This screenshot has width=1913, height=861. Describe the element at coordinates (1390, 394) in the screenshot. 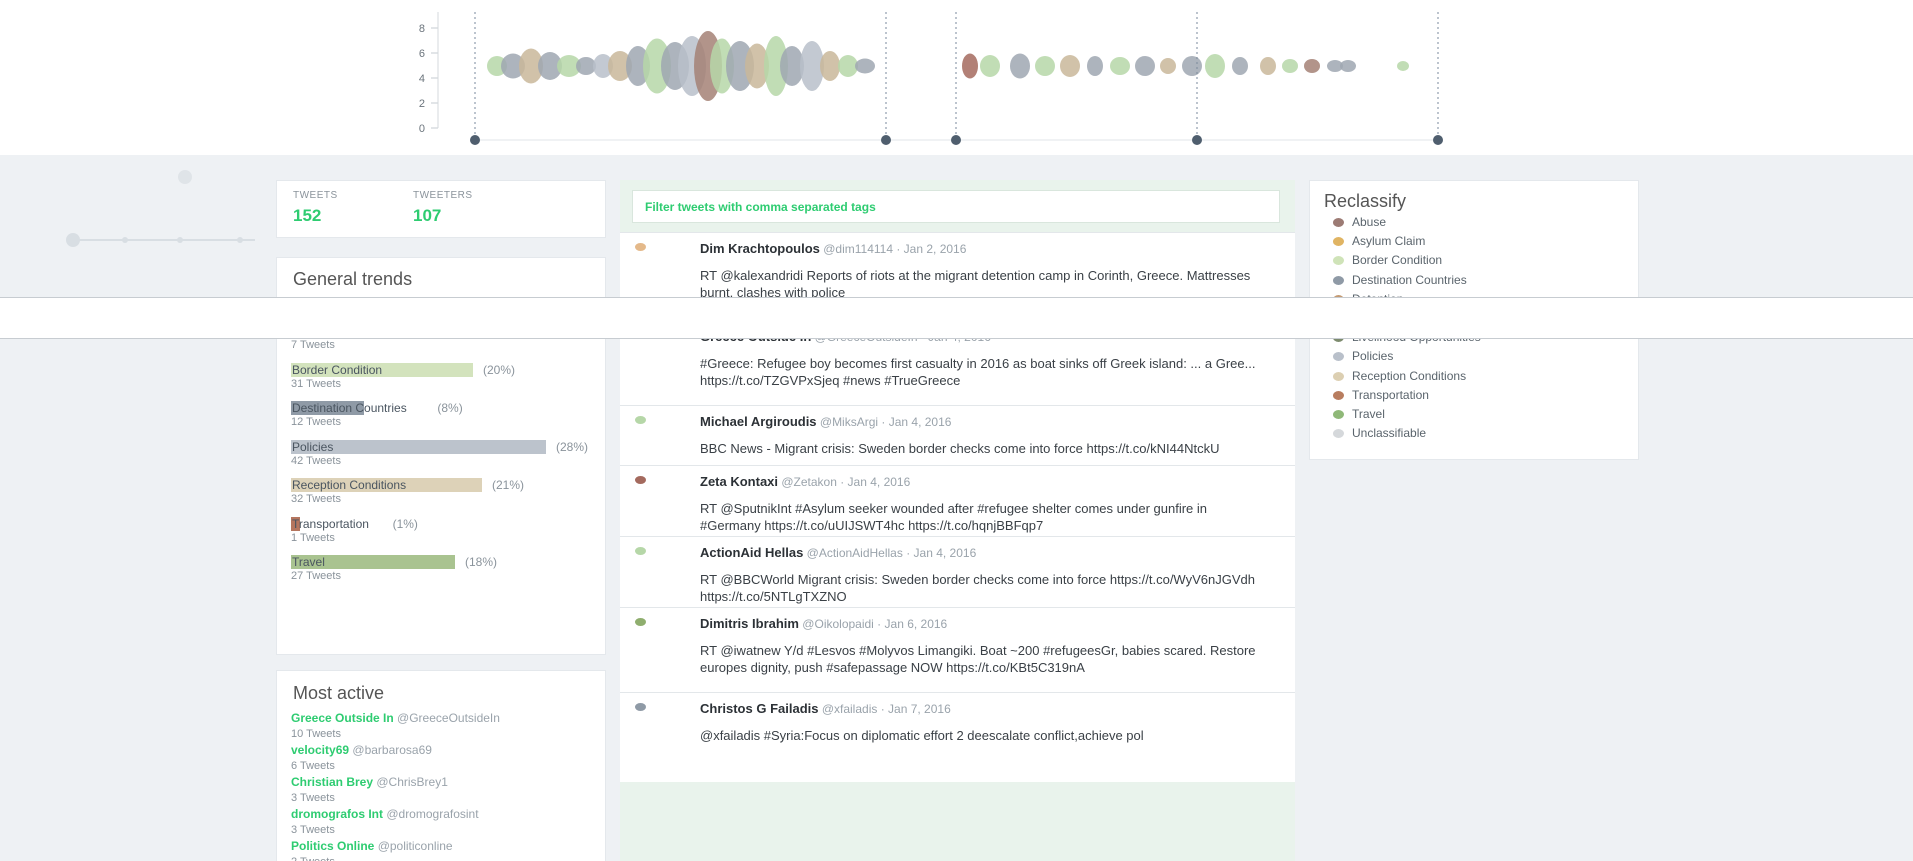

I see `reclassify-option-label: Transportation` at that location.